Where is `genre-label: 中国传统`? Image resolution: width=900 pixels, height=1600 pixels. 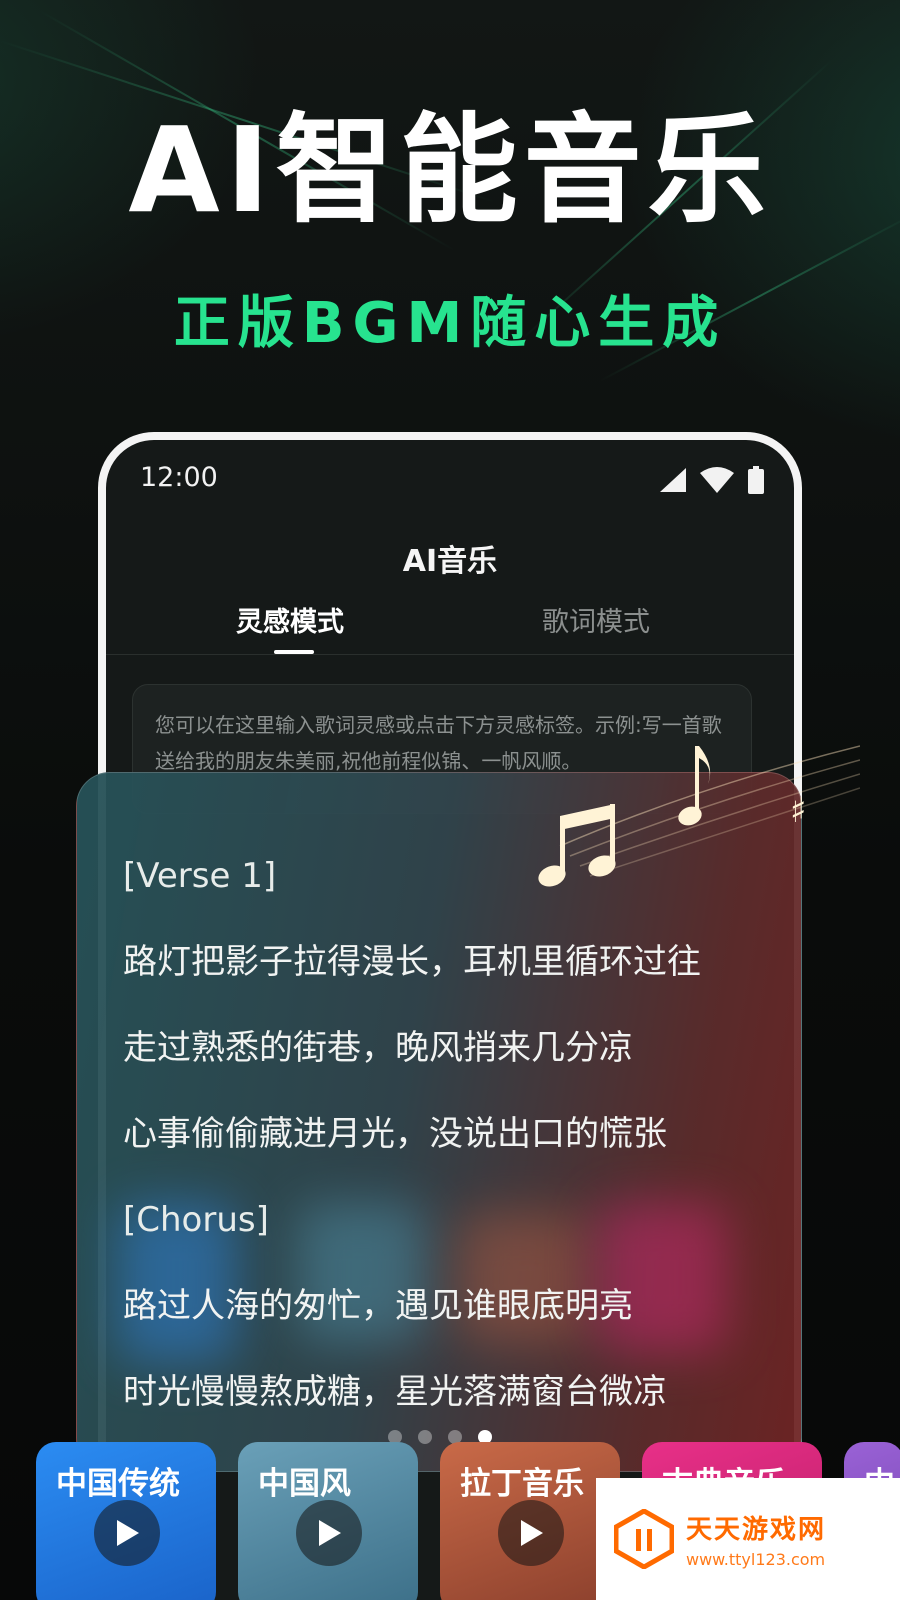 genre-label: 中国传统 is located at coordinates (118, 1484).